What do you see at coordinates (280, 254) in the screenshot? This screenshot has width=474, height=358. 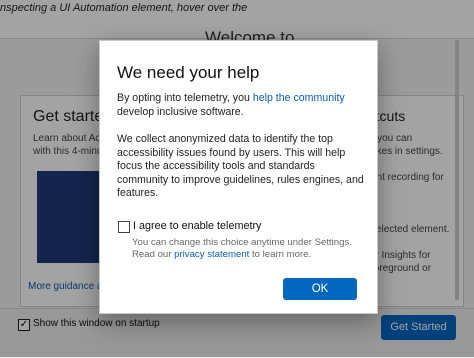 I see `privacy-note-end: to learn more.` at bounding box center [280, 254].